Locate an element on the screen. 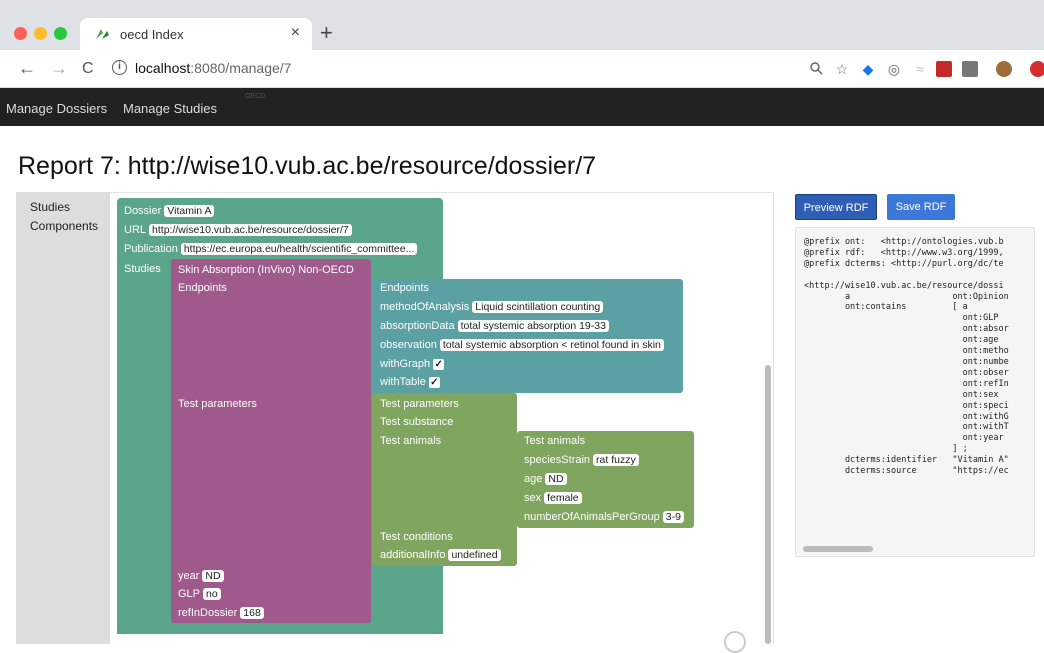 This screenshot has width=1044, height=653. blockly-toolbox: Studies Components is located at coordinates (63, 418).